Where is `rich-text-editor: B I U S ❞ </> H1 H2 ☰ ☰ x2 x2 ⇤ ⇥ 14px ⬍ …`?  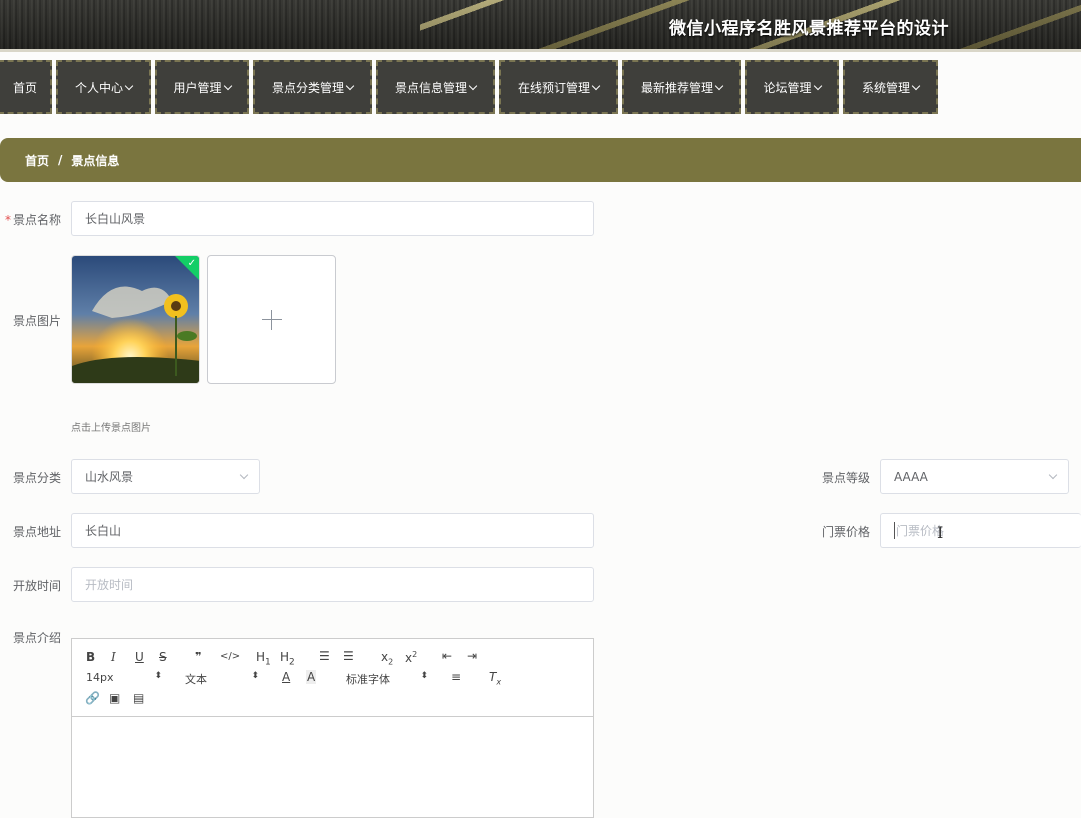
rich-text-editor: B I U S ❞ </> H1 H2 ☰ ☰ x2 x2 ⇤ ⇥ 14px ⬍ … is located at coordinates (332, 728).